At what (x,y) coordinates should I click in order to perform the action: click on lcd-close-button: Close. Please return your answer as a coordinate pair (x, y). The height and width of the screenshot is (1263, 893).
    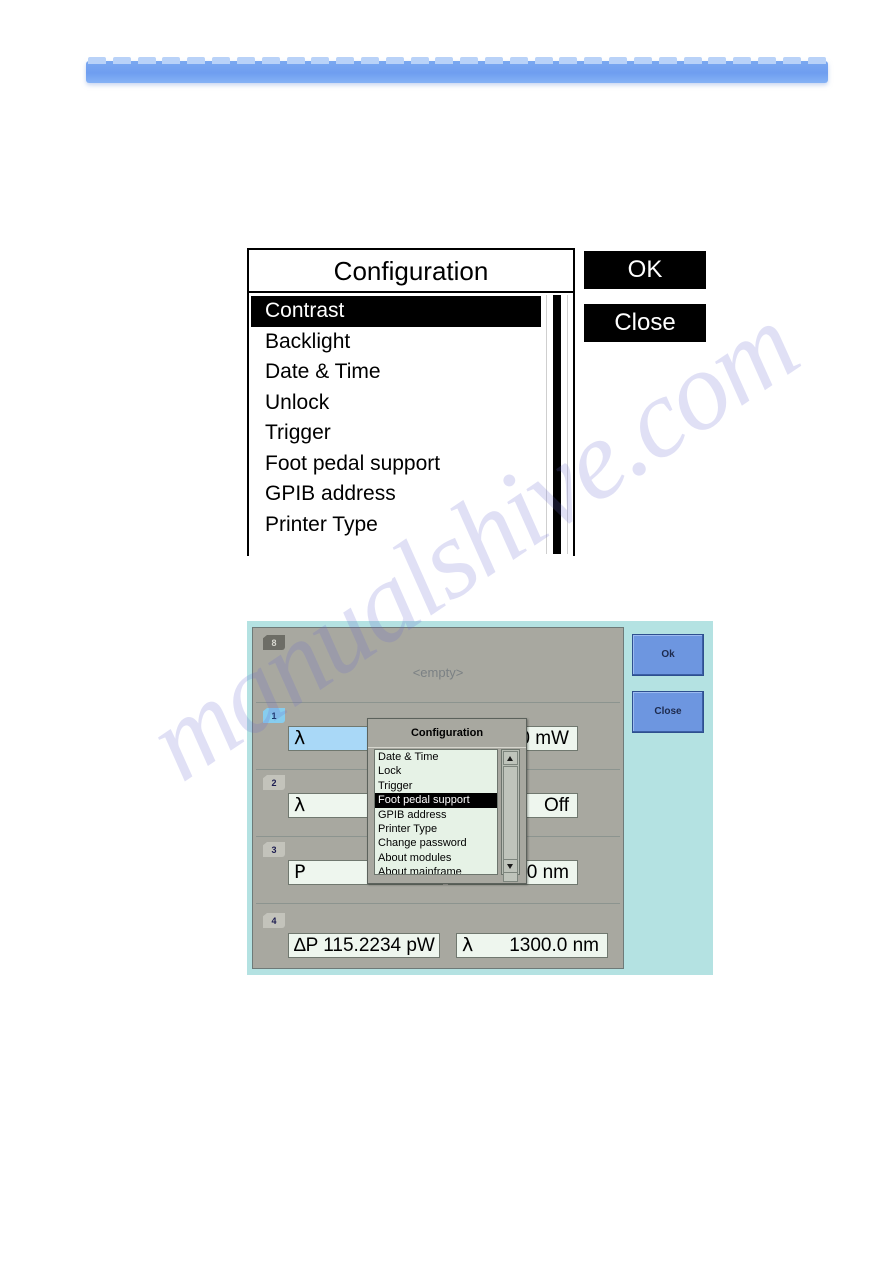
    Looking at the image, I should click on (668, 712).